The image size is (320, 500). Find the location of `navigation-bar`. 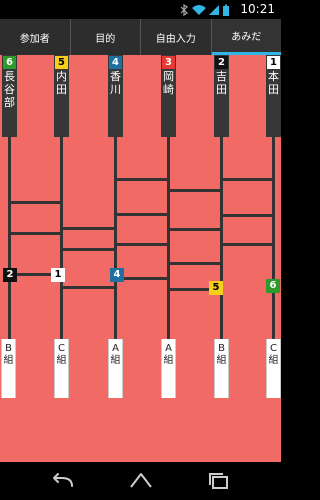

navigation-bar is located at coordinates (140, 481).